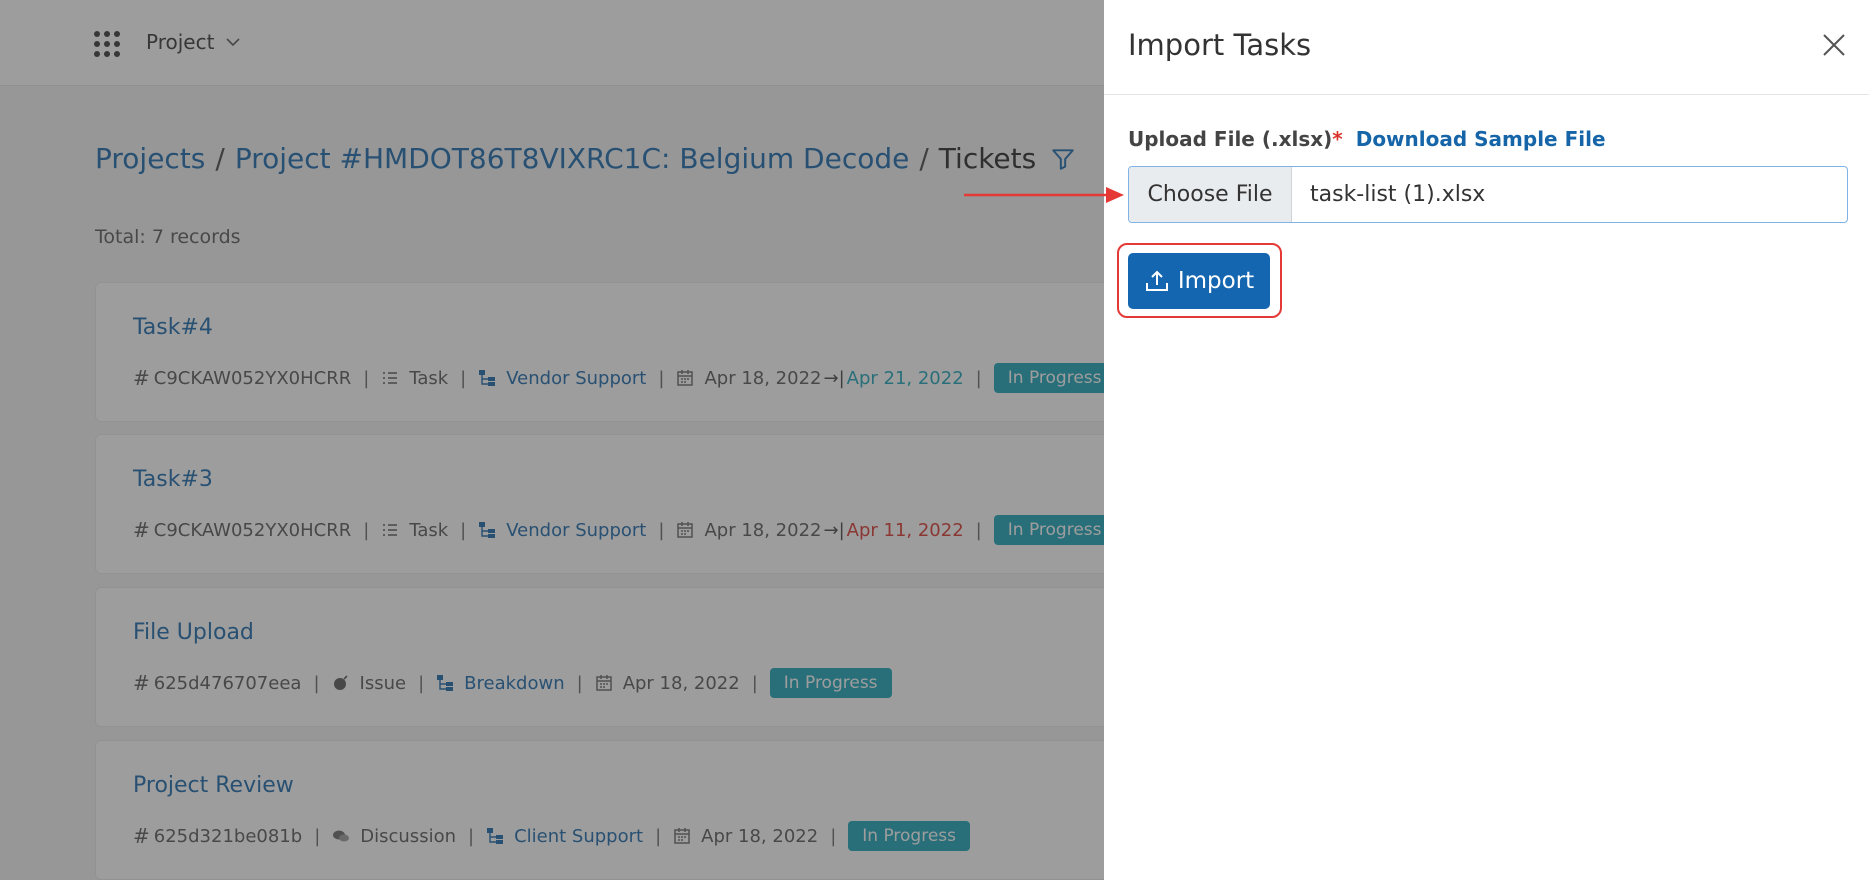 This screenshot has width=1869, height=880. Describe the element at coordinates (1220, 45) in the screenshot. I see `panel-title: Import Tasks` at that location.